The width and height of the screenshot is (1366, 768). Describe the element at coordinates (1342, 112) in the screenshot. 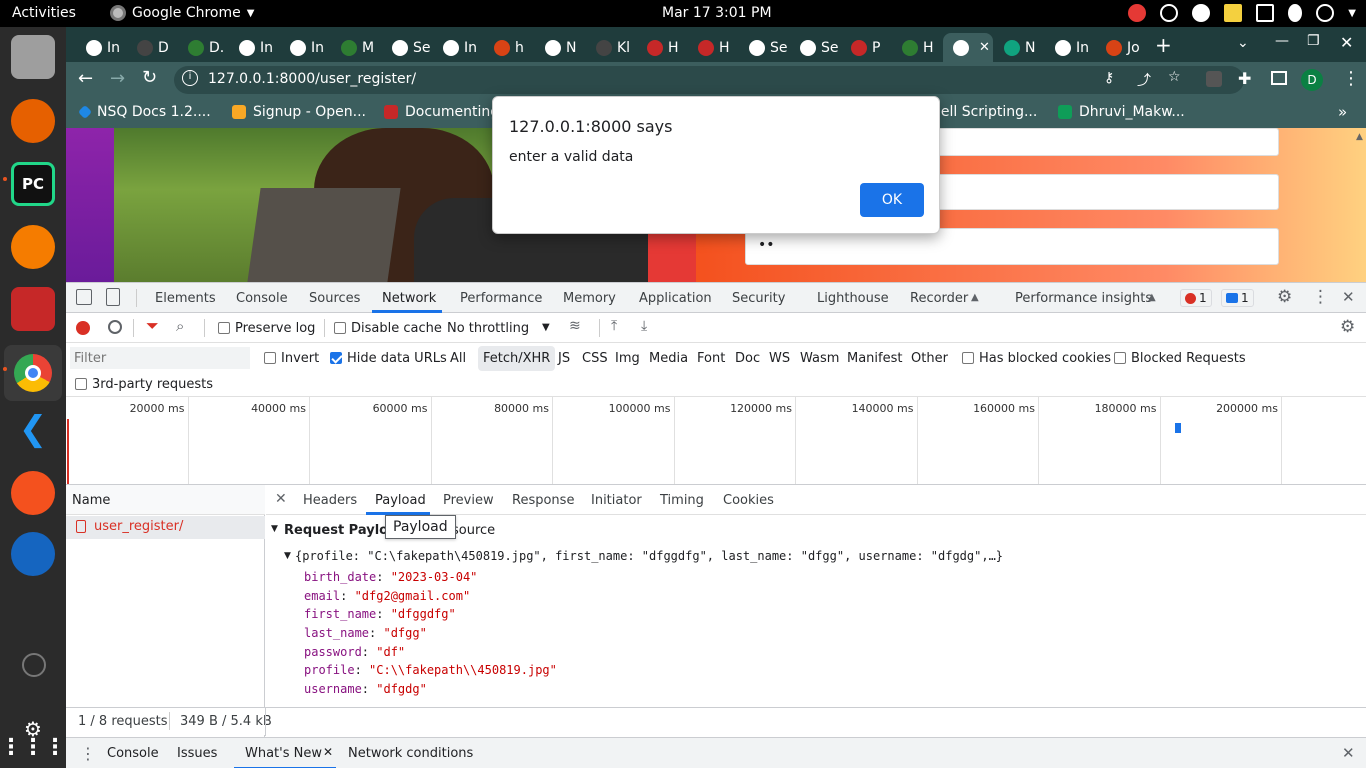

I see `more-bookmarks-icon: »` at that location.